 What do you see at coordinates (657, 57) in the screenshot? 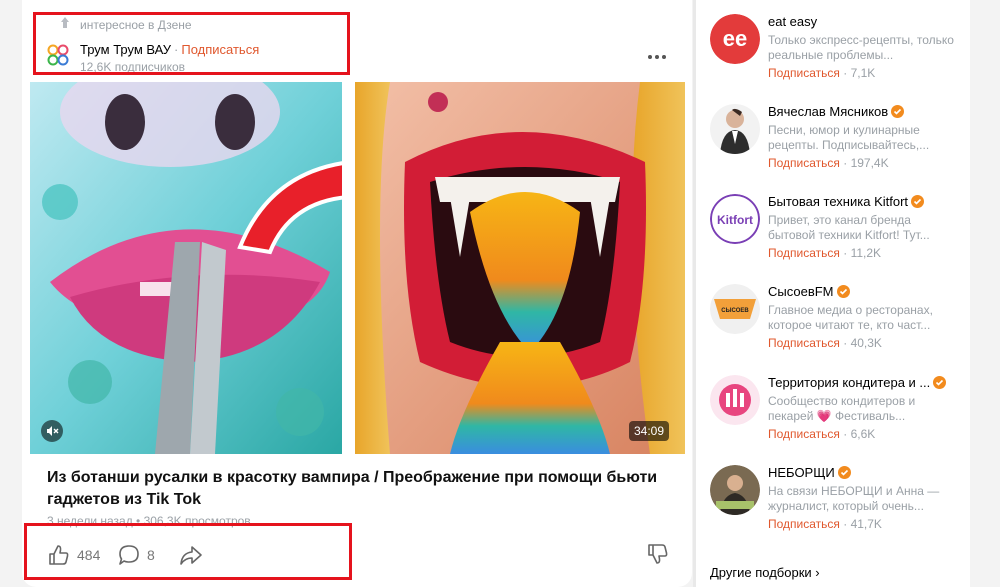
I see `more-dots-icon` at bounding box center [657, 57].